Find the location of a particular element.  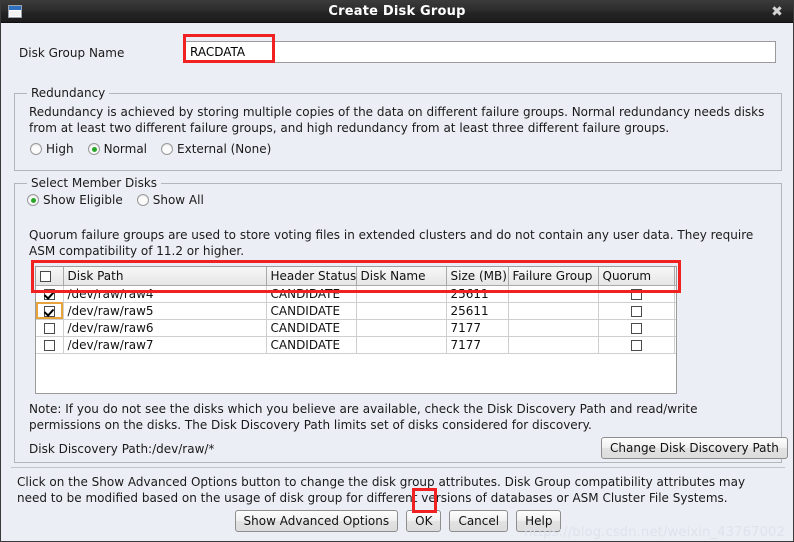

cell-disk-path: /dev/raw/raw4 is located at coordinates (165, 294).